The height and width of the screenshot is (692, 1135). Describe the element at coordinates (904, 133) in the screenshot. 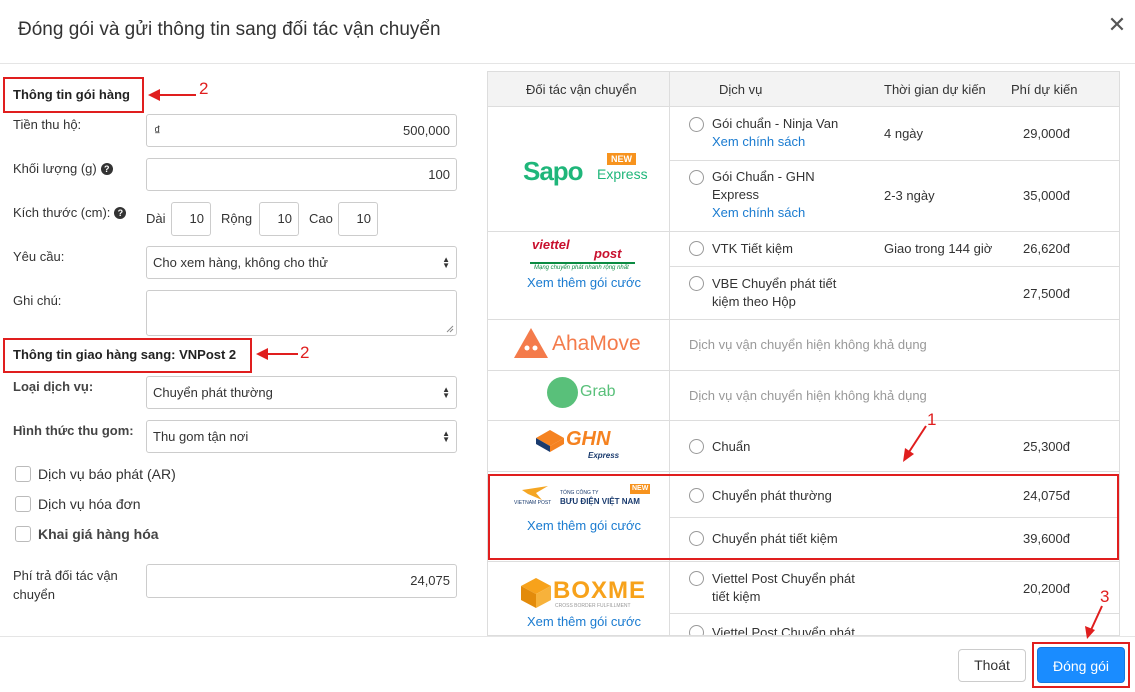

I see `time-sapo-ninja: 4 ngày` at that location.